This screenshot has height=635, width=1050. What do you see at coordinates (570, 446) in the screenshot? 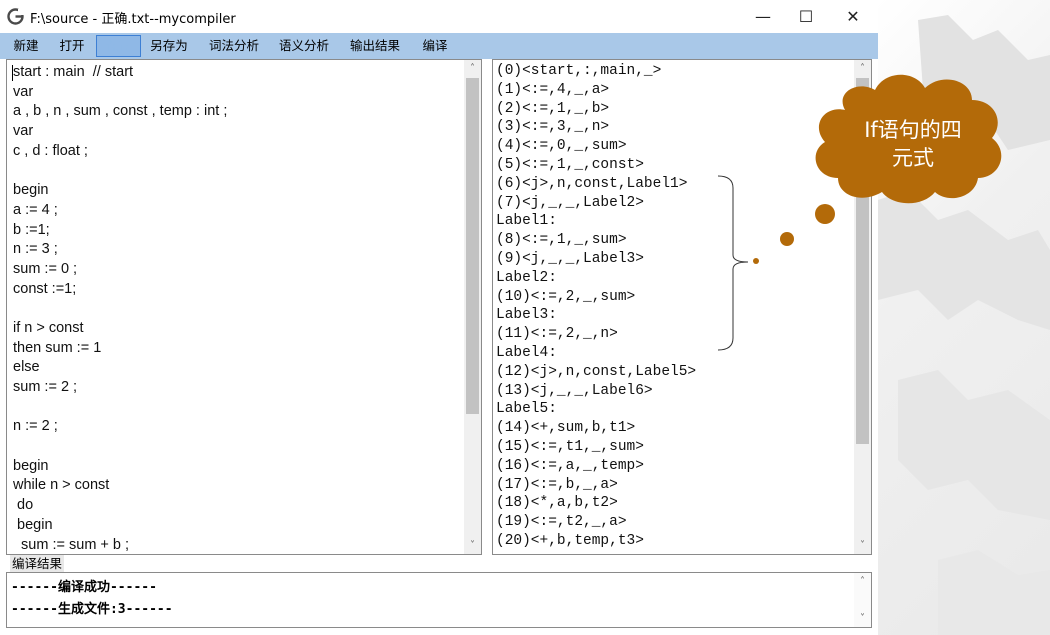
I see `quad-line: (15)<:=,t1,_,sum>` at bounding box center [570, 446].